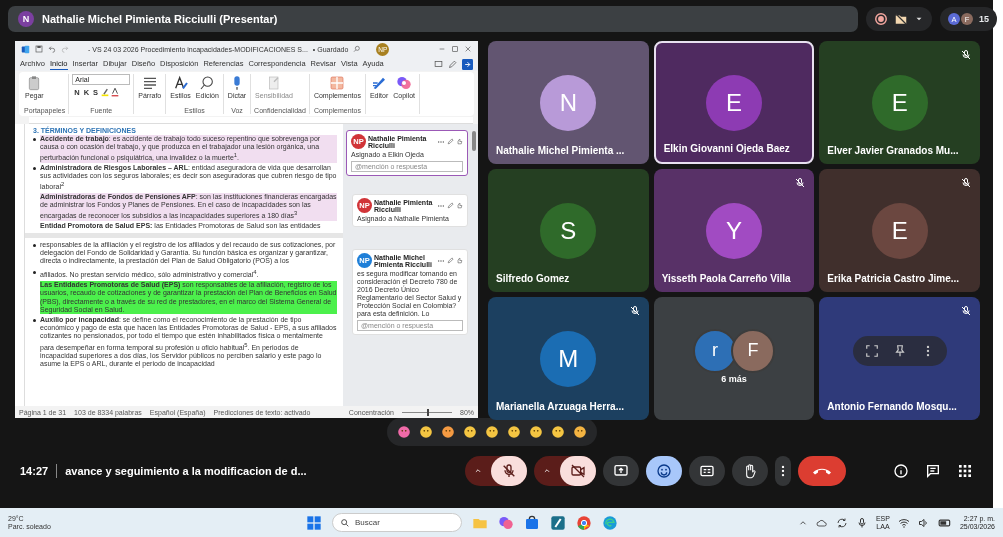 Image resolution: width=1003 pixels, height=537 pixels. Describe the element at coordinates (861, 522) in the screenshot. I see `microphone-icon` at that location.